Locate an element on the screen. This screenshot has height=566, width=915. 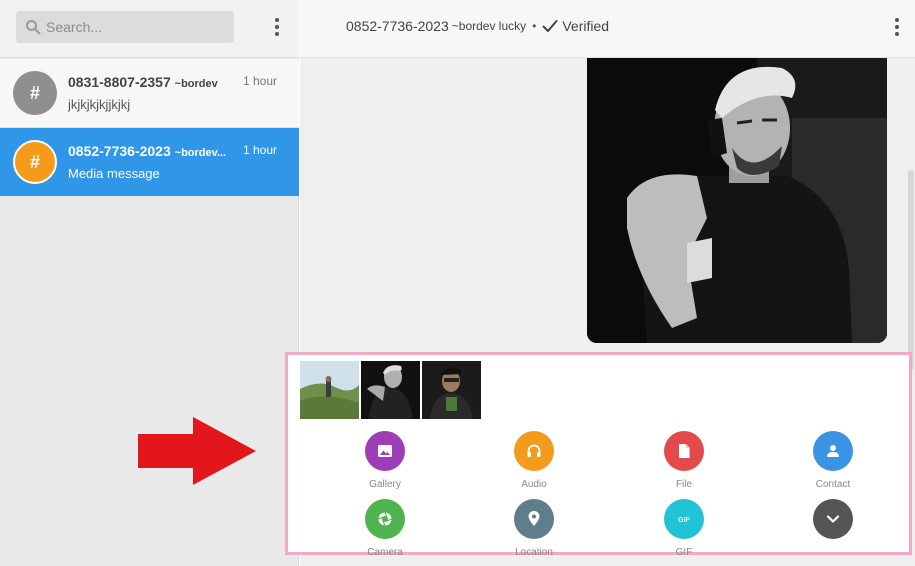
file-icon is located at coordinates (684, 451).